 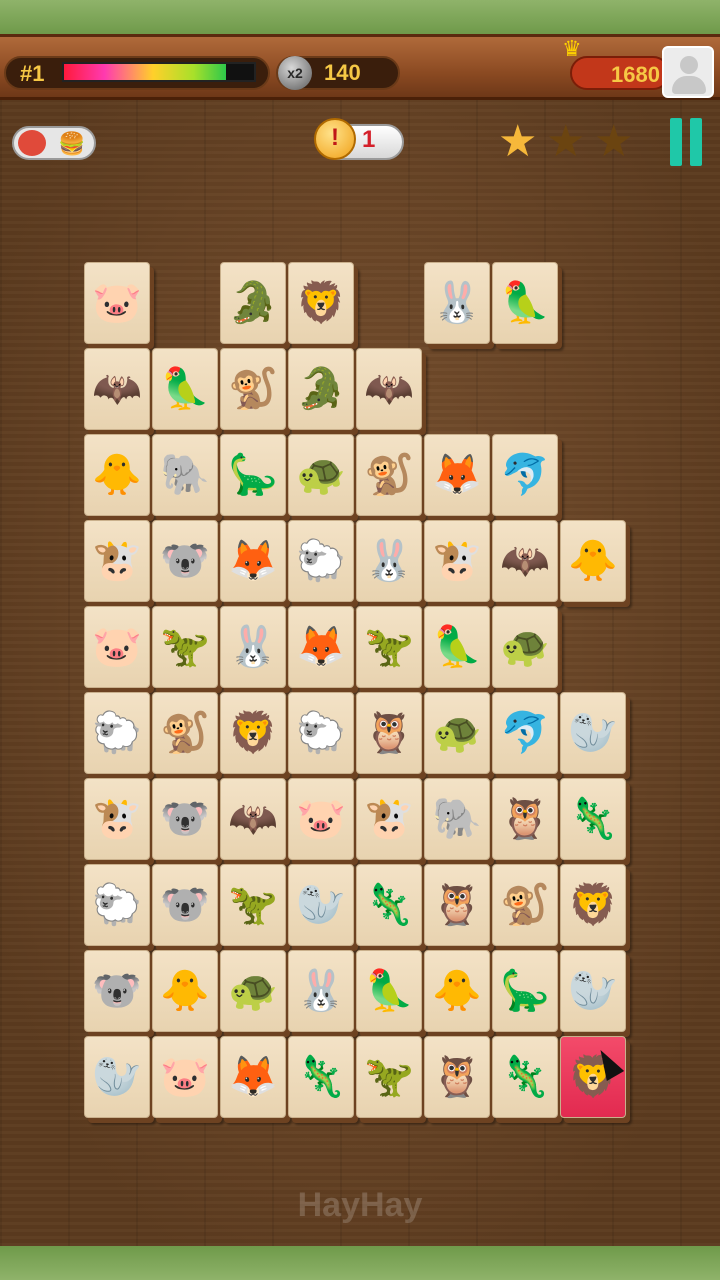 I want to click on pet-food-button: 🍔, so click(x=54, y=143).